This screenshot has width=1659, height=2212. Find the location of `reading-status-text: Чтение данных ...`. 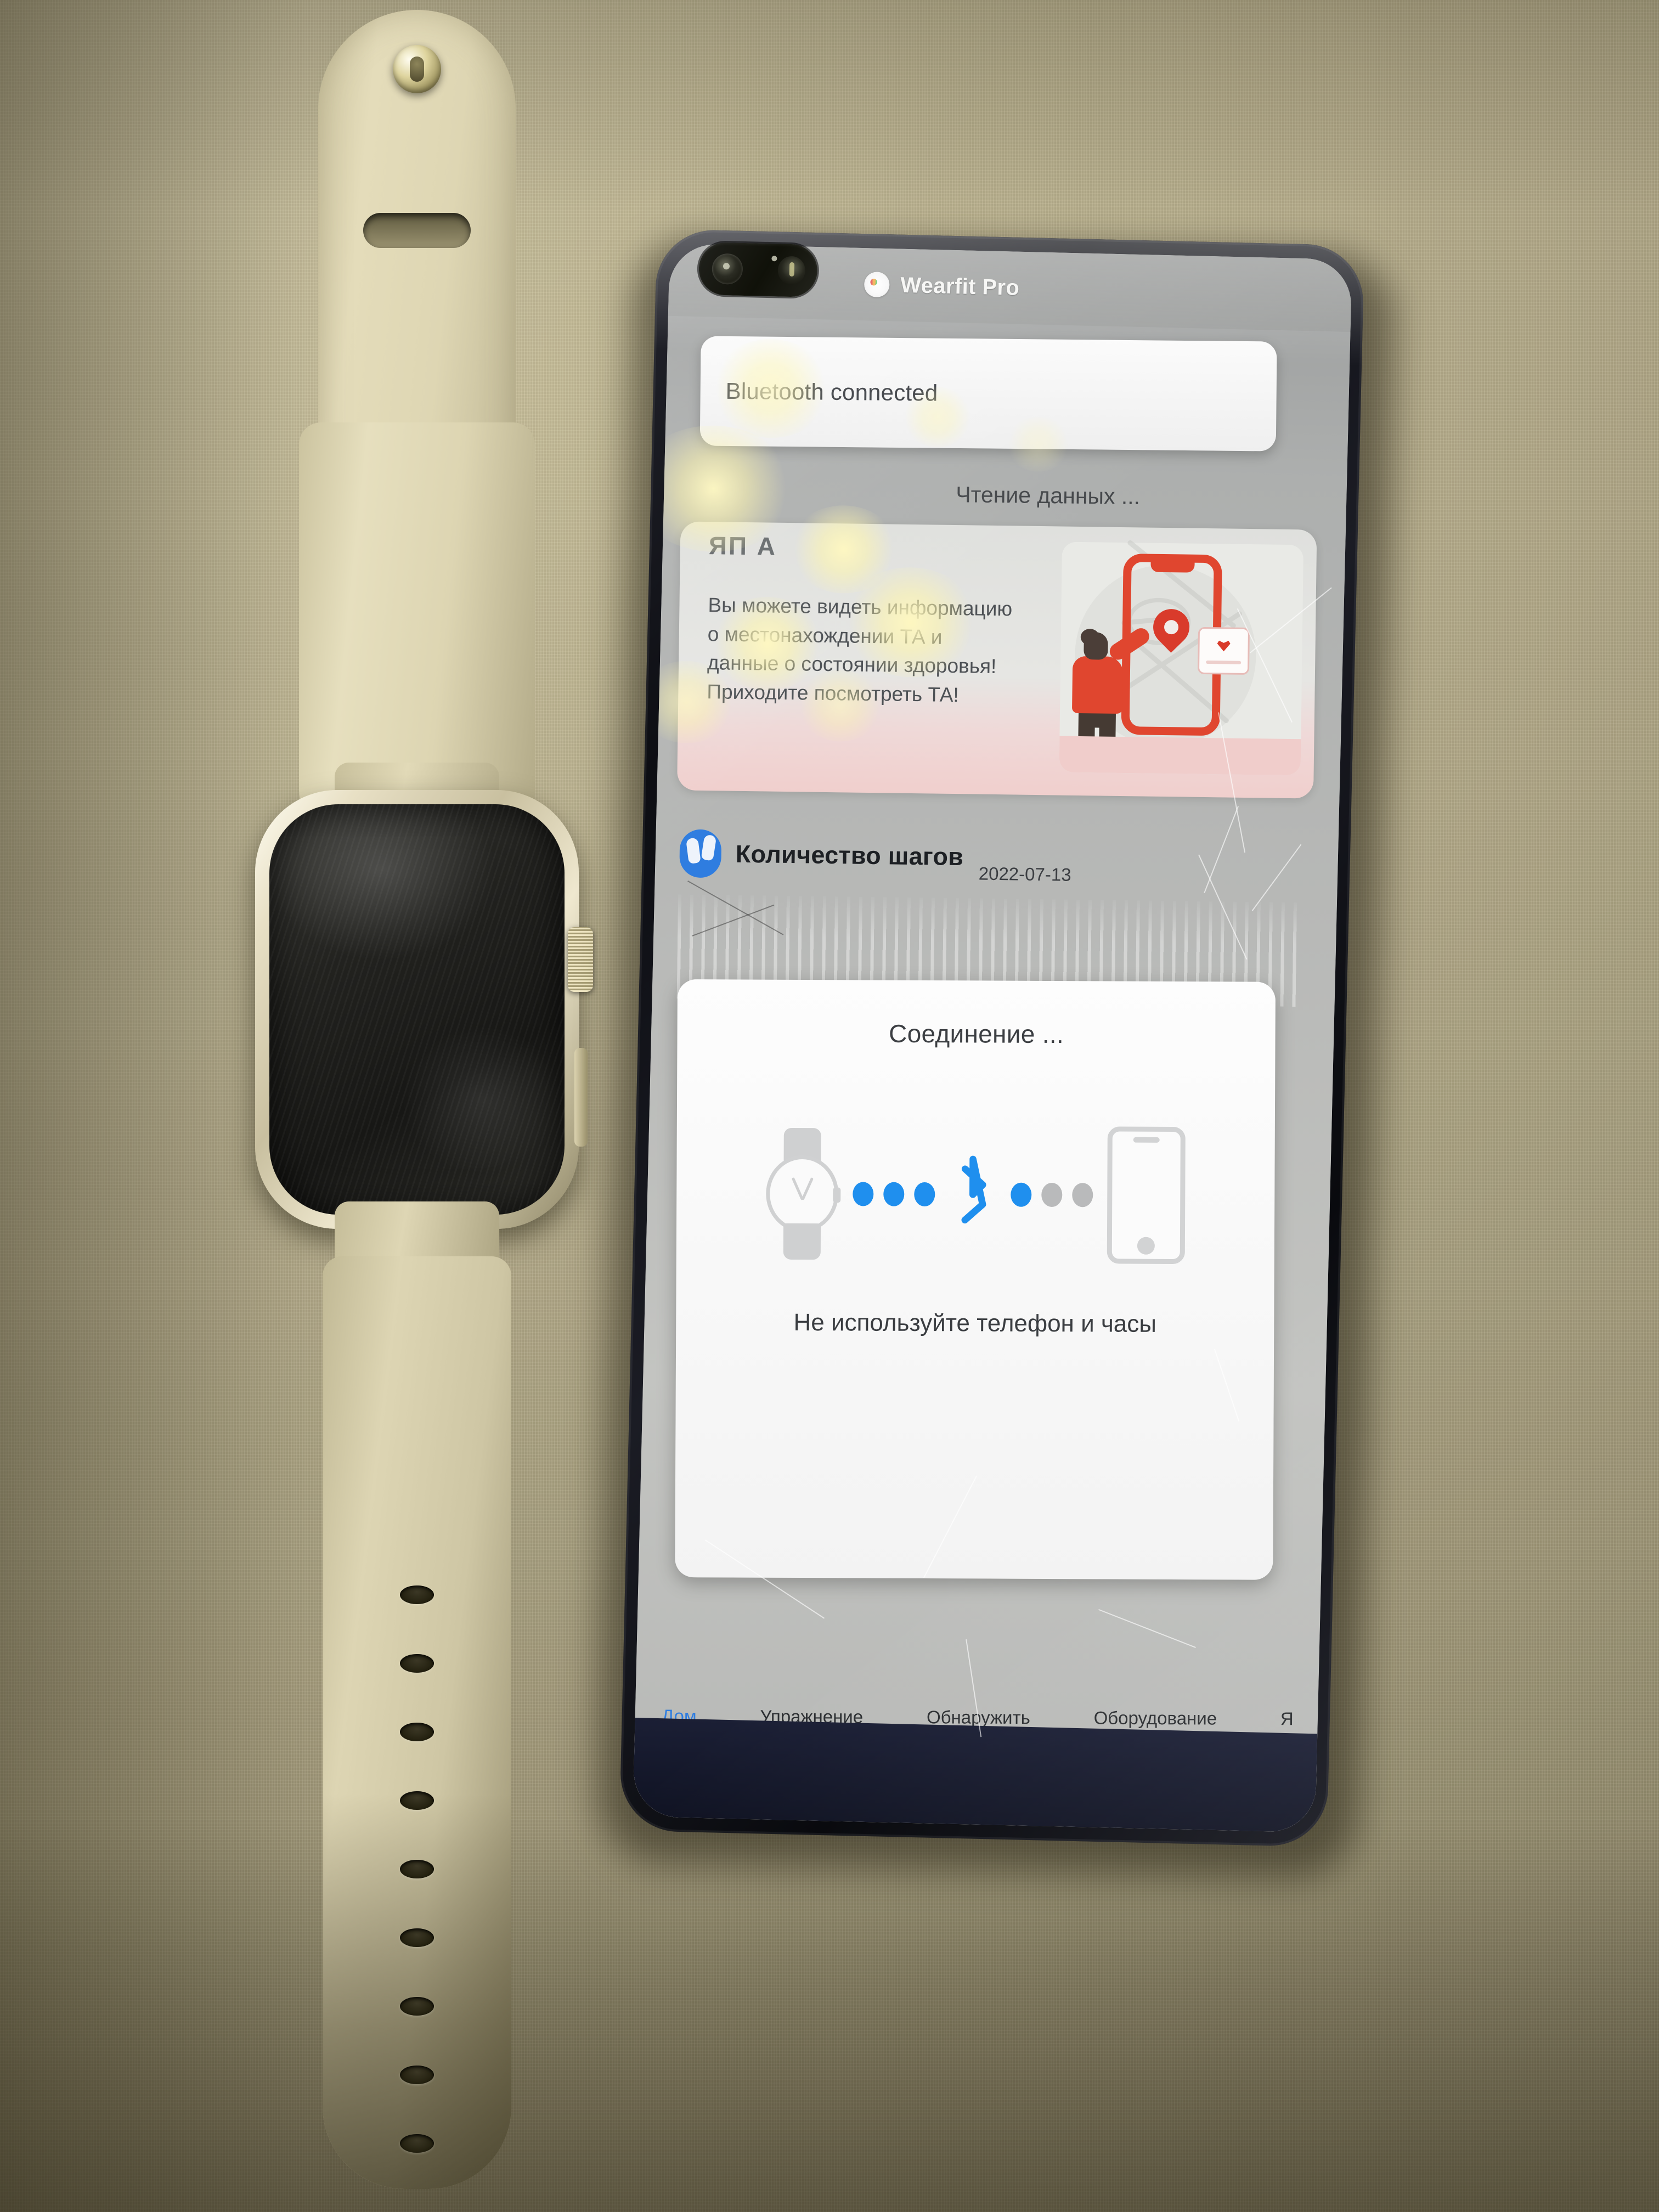

reading-status-text: Чтение данных ... is located at coordinates (1048, 496).